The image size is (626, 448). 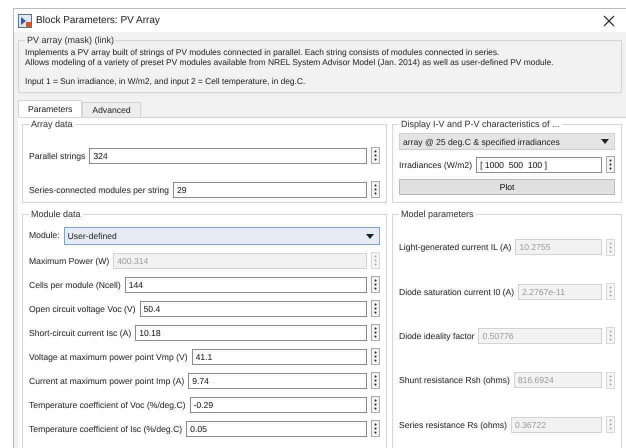 What do you see at coordinates (253, 308) in the screenshot?
I see `input-field: 50.4` at bounding box center [253, 308].